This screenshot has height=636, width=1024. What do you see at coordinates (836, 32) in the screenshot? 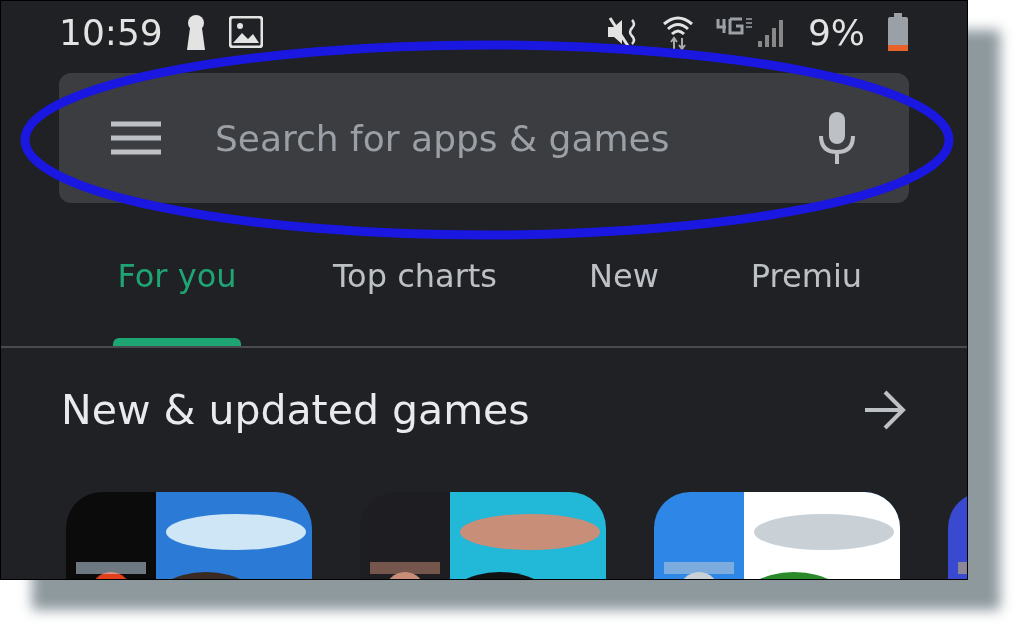
I see `battery-percent: 9%` at bounding box center [836, 32].